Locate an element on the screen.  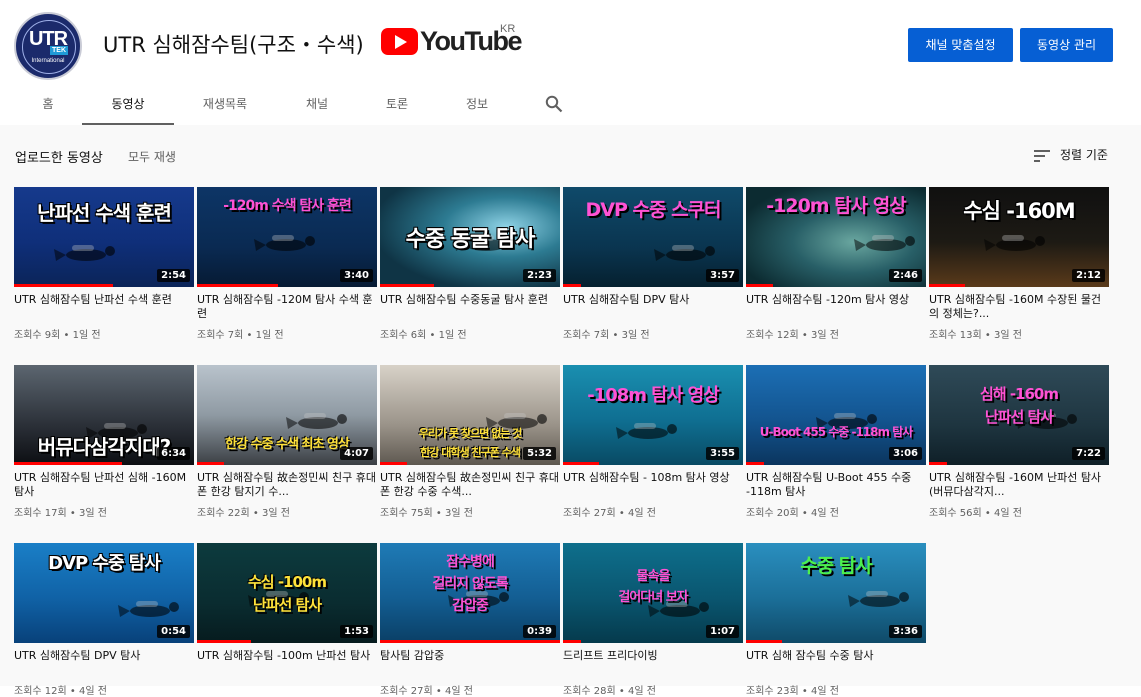
video-meta: 조회수 27회 • 4일 전 is located at coordinates (426, 691).